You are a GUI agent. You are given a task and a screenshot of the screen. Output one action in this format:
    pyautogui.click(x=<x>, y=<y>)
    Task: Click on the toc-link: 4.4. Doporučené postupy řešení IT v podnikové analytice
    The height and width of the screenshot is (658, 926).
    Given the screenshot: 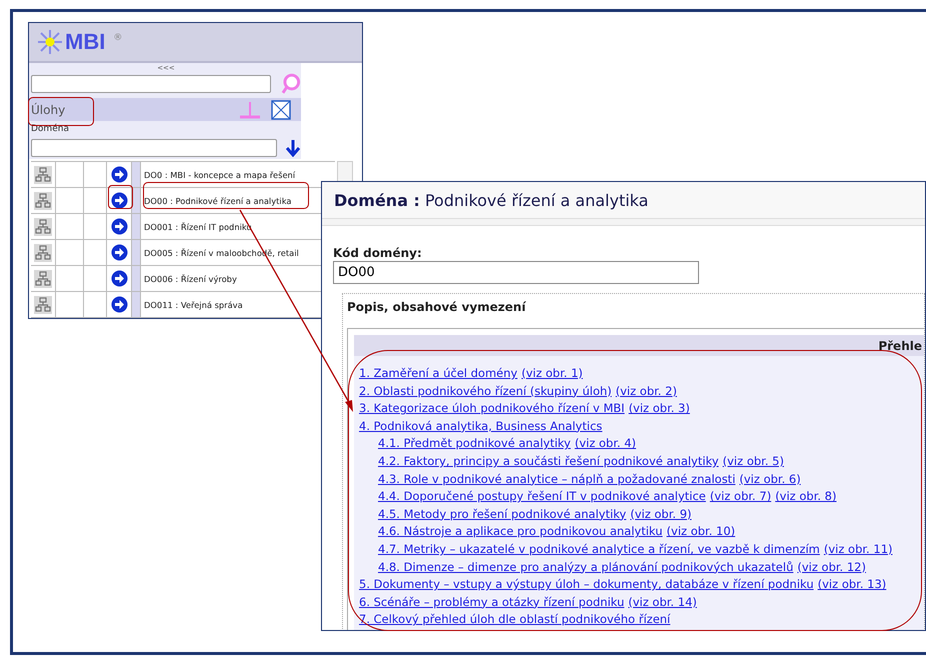 What is the action you would take?
    pyautogui.click(x=542, y=498)
    